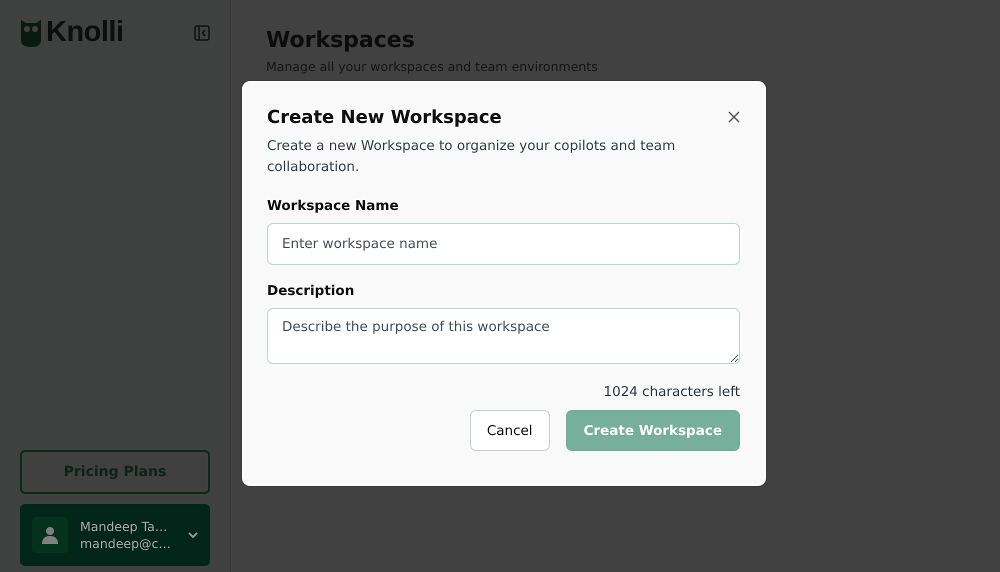 The height and width of the screenshot is (572, 1000). I want to click on dialog-title: Create New Workspace, so click(384, 117).